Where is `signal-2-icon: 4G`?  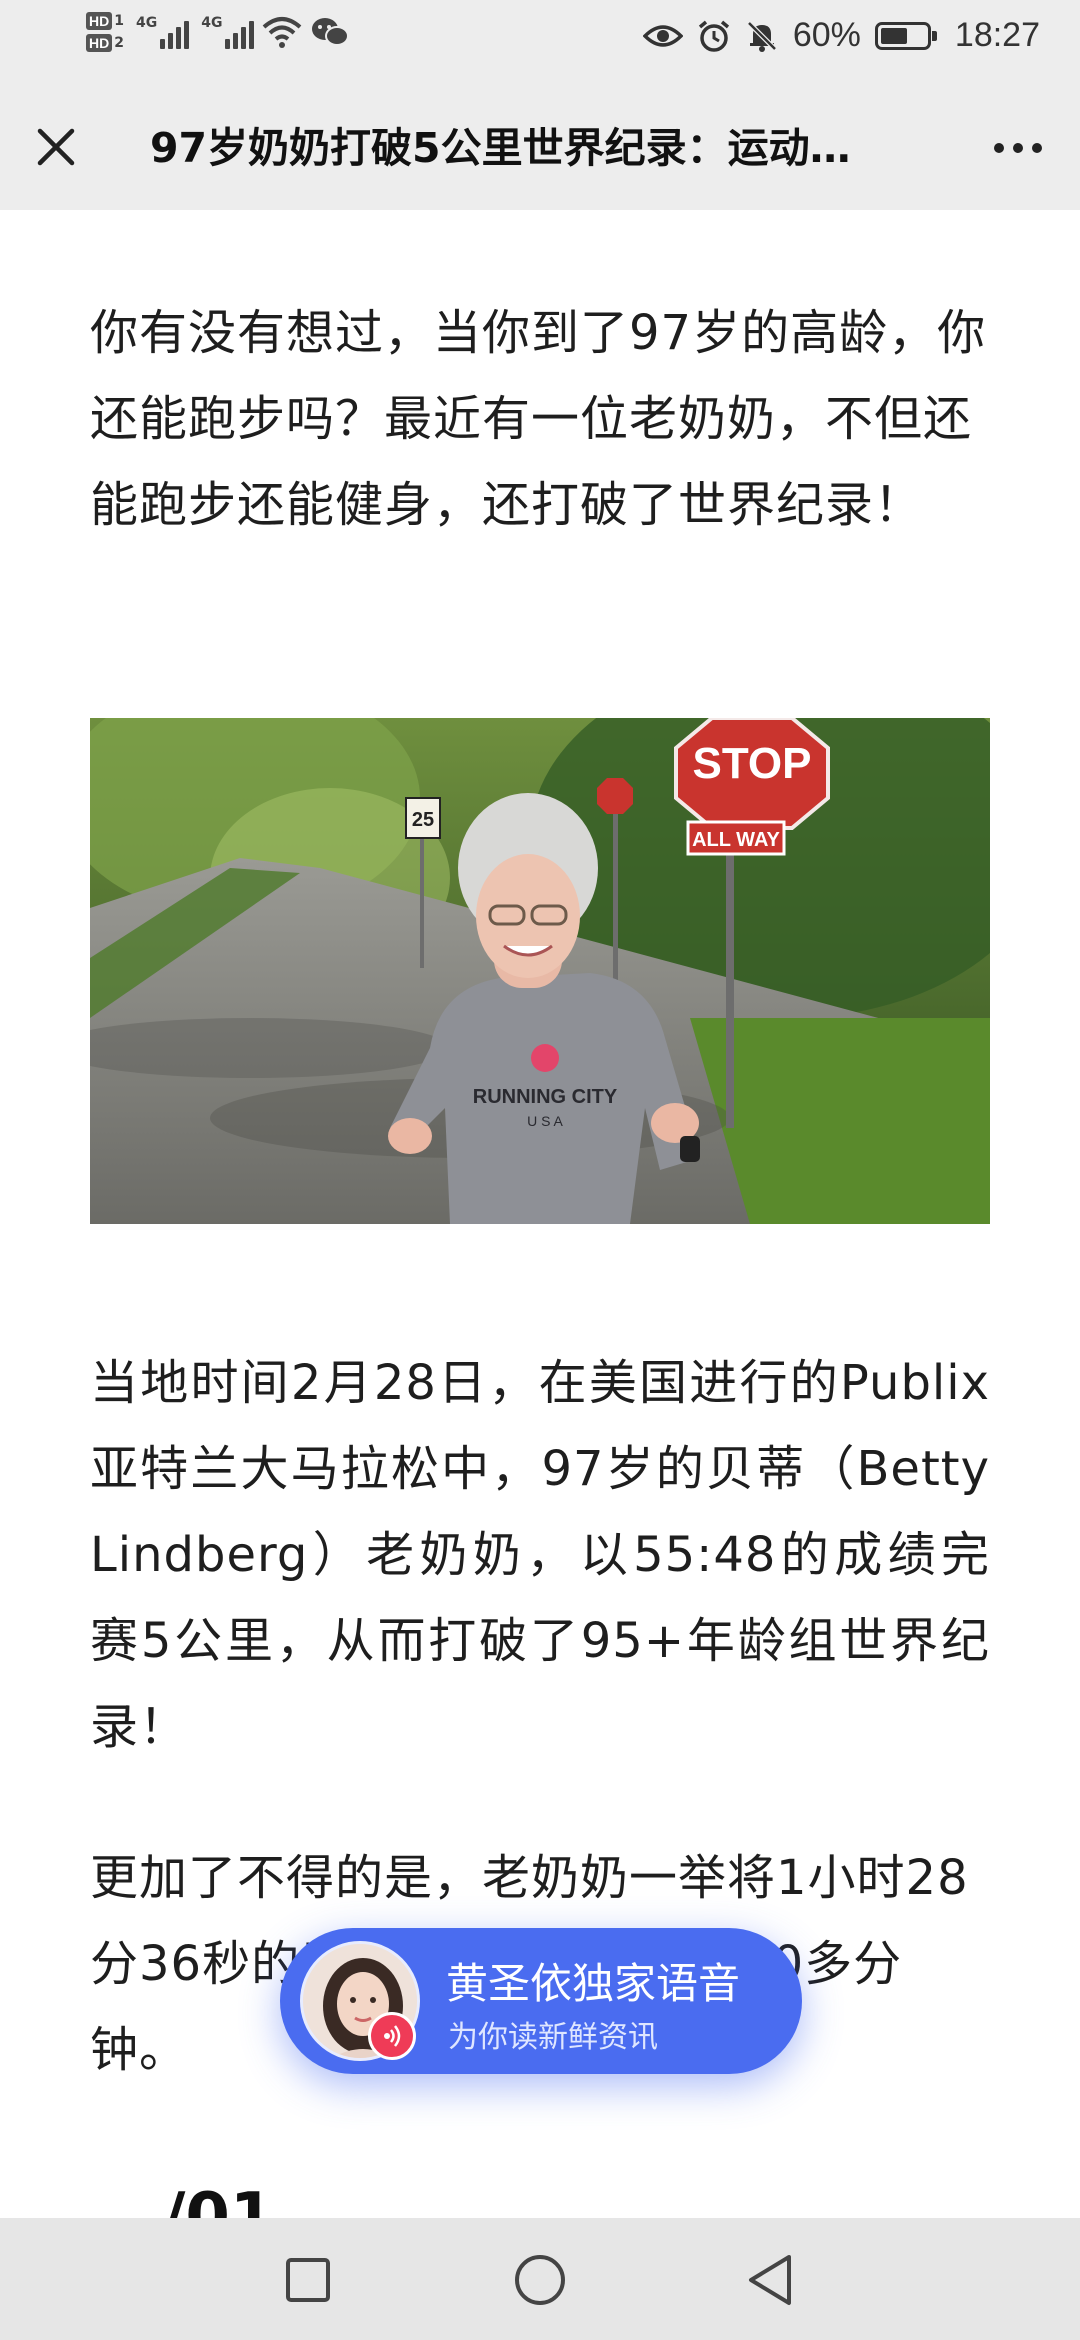
signal-2-icon: 4G is located at coordinates (228, 32).